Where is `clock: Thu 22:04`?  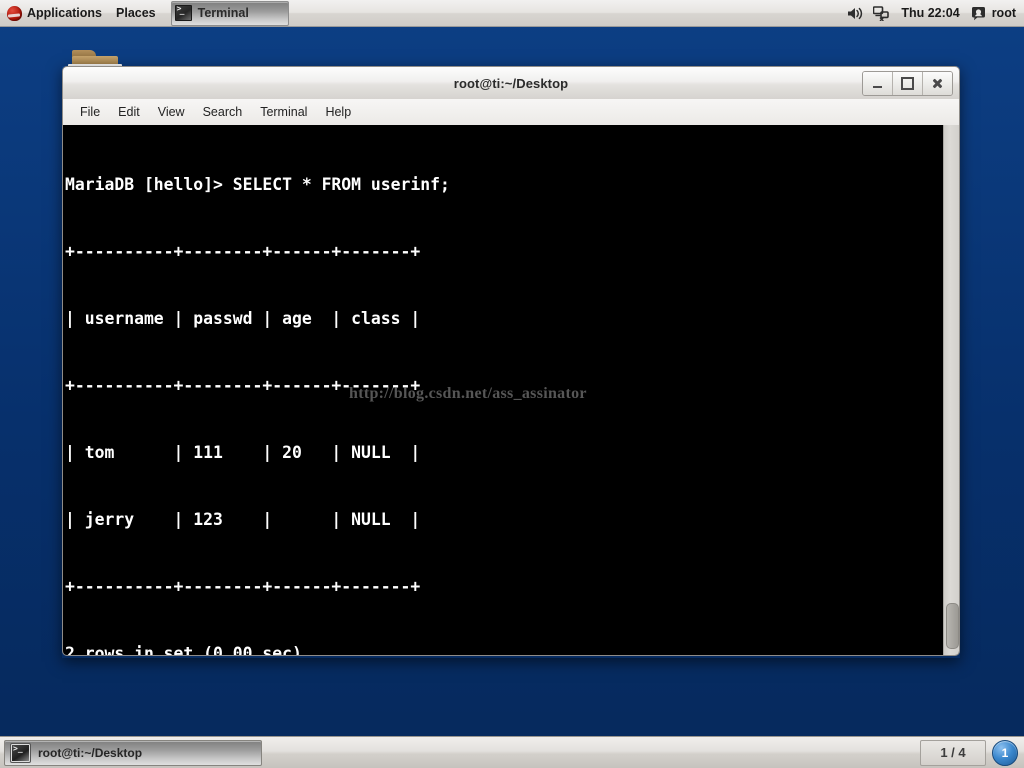 clock: Thu 22:04 is located at coordinates (930, 13).